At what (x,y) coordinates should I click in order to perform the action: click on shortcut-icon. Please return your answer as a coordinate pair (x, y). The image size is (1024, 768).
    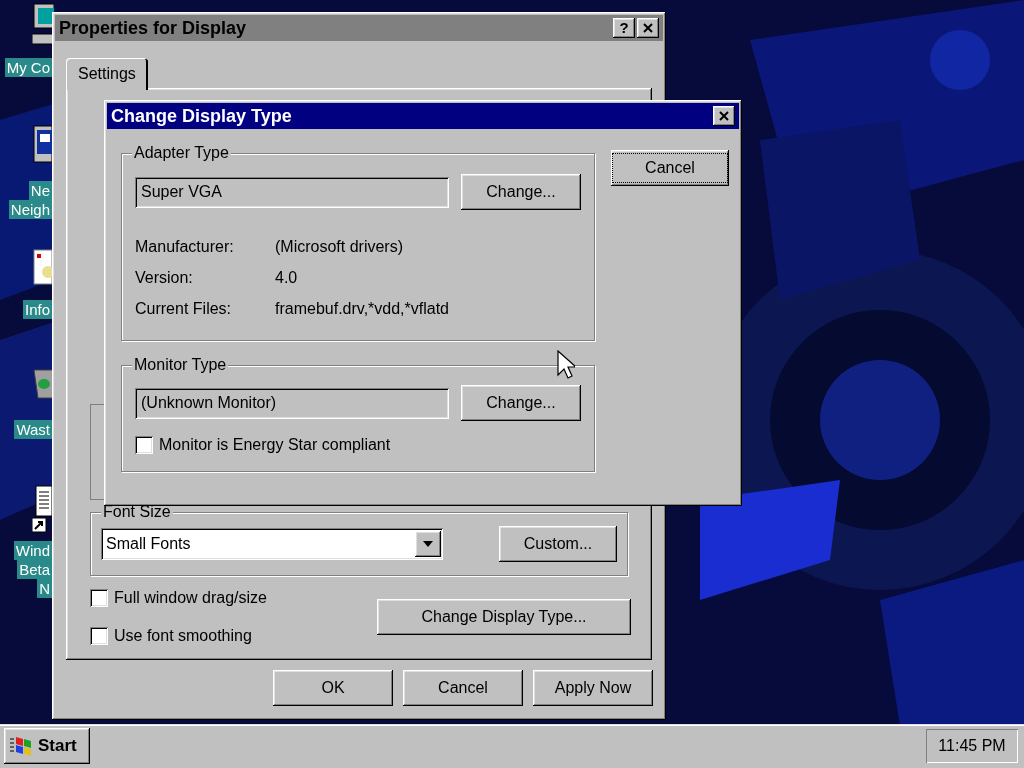
    Looking at the image, I should click on (43, 509).